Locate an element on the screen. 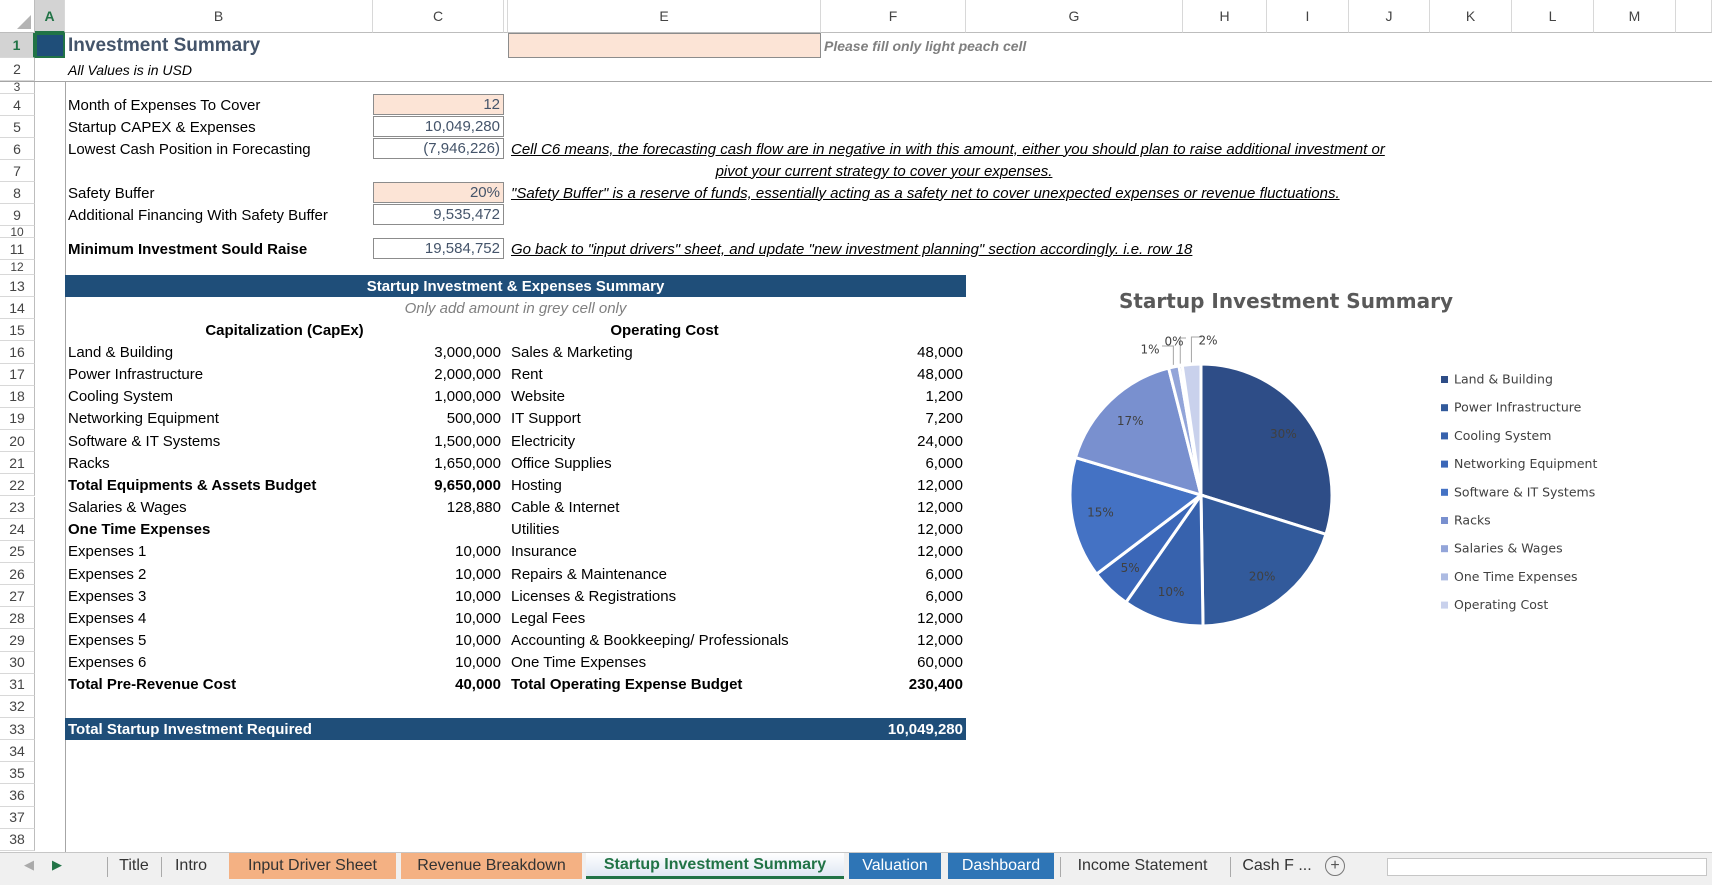 Image resolution: width=1712 pixels, height=885 pixels. row-header: 37 is located at coordinates (17, 817).